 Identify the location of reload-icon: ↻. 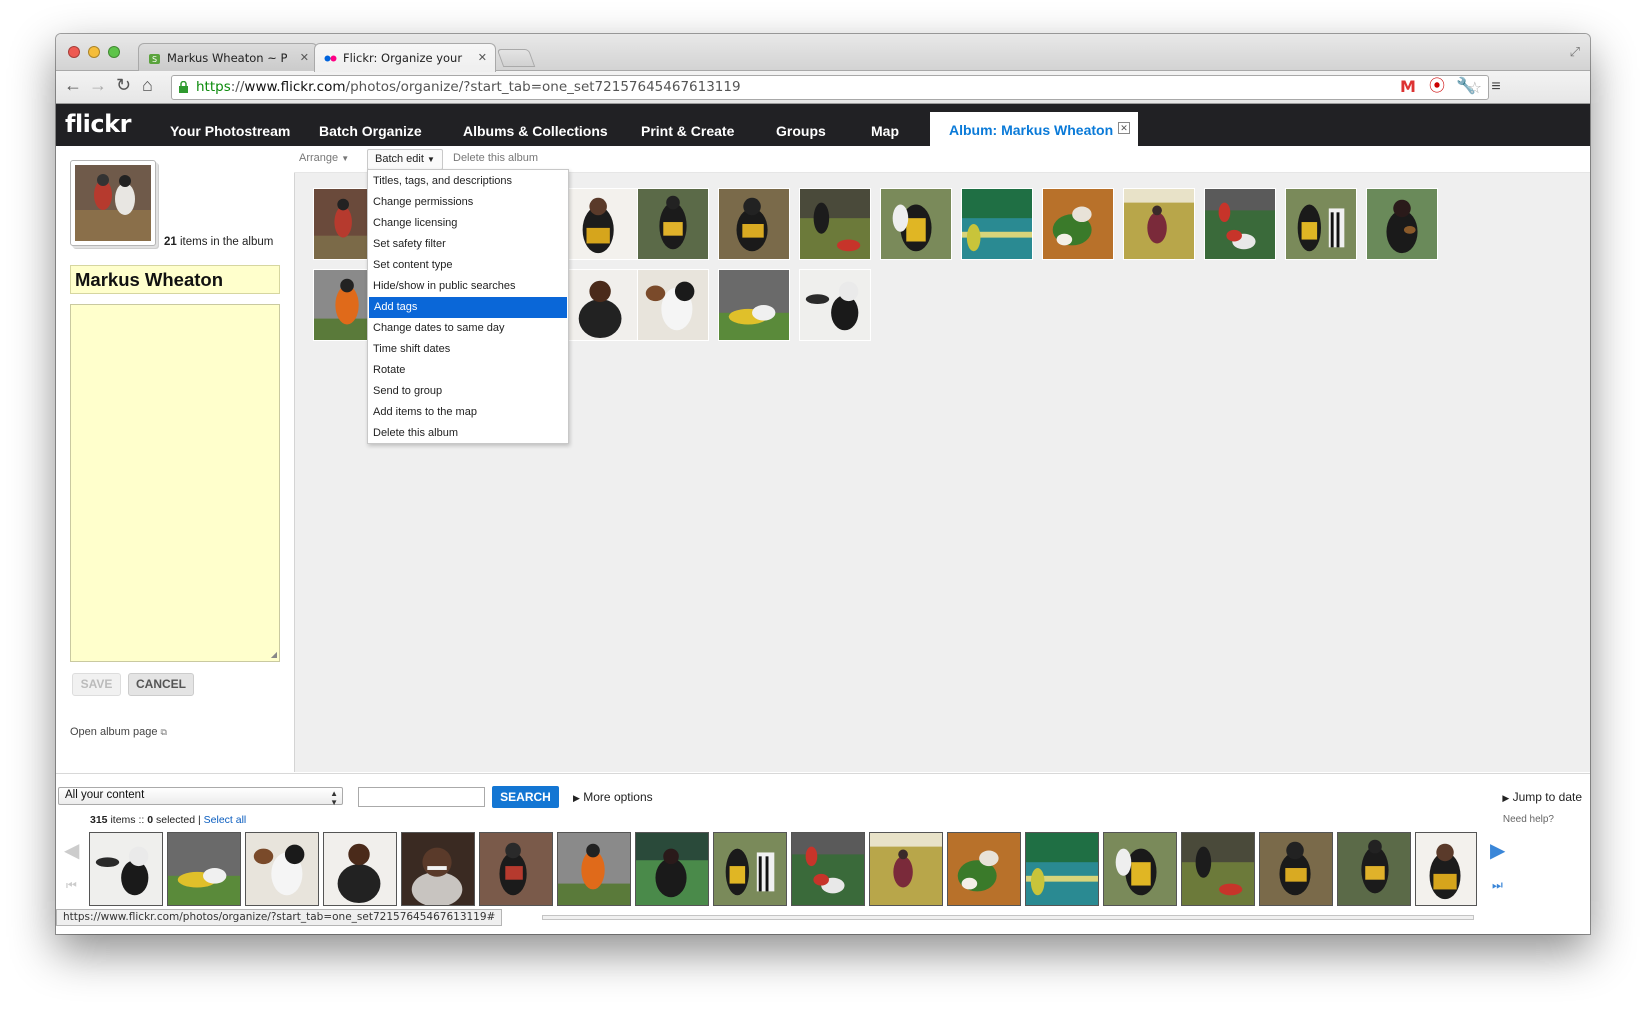
(123, 85).